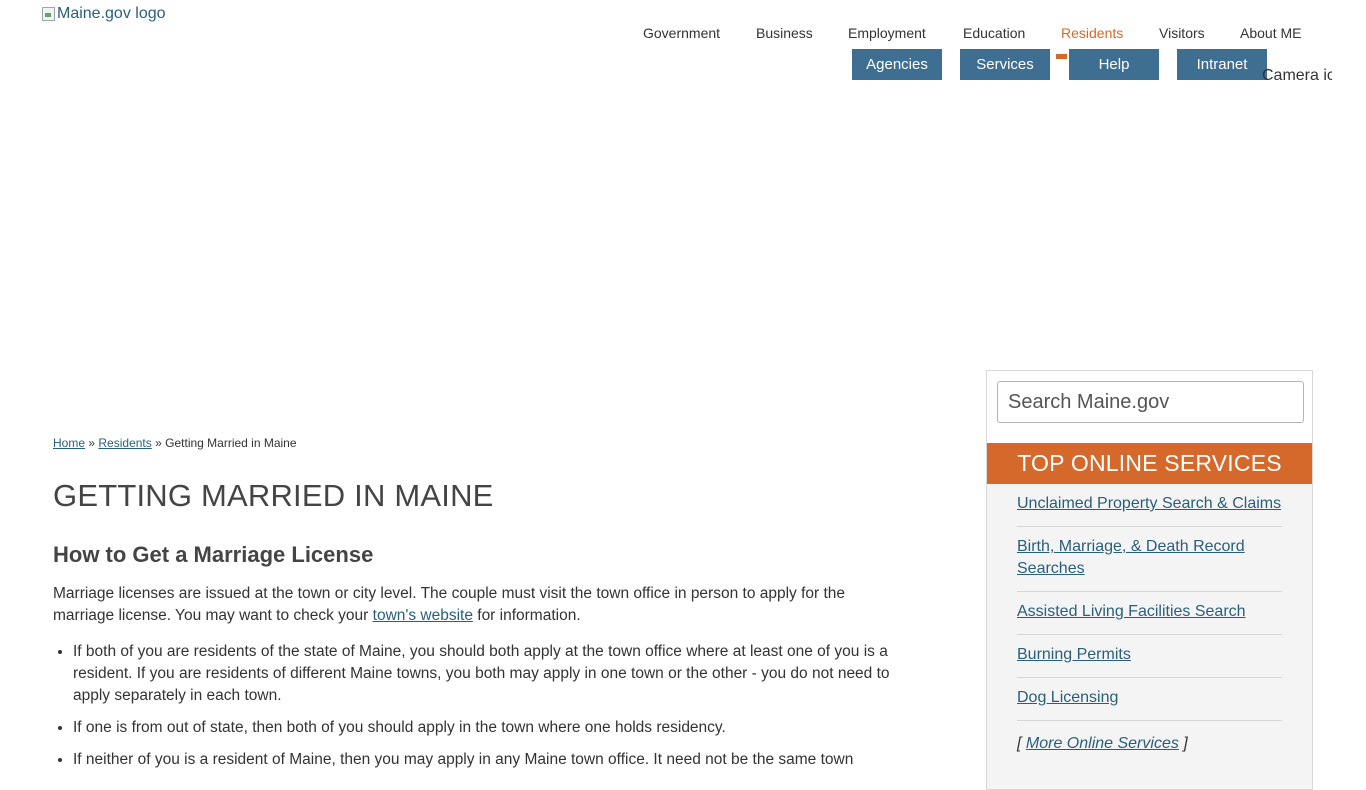 This screenshot has height=790, width=1366. What do you see at coordinates (1150, 402) in the screenshot?
I see `search-input` at bounding box center [1150, 402].